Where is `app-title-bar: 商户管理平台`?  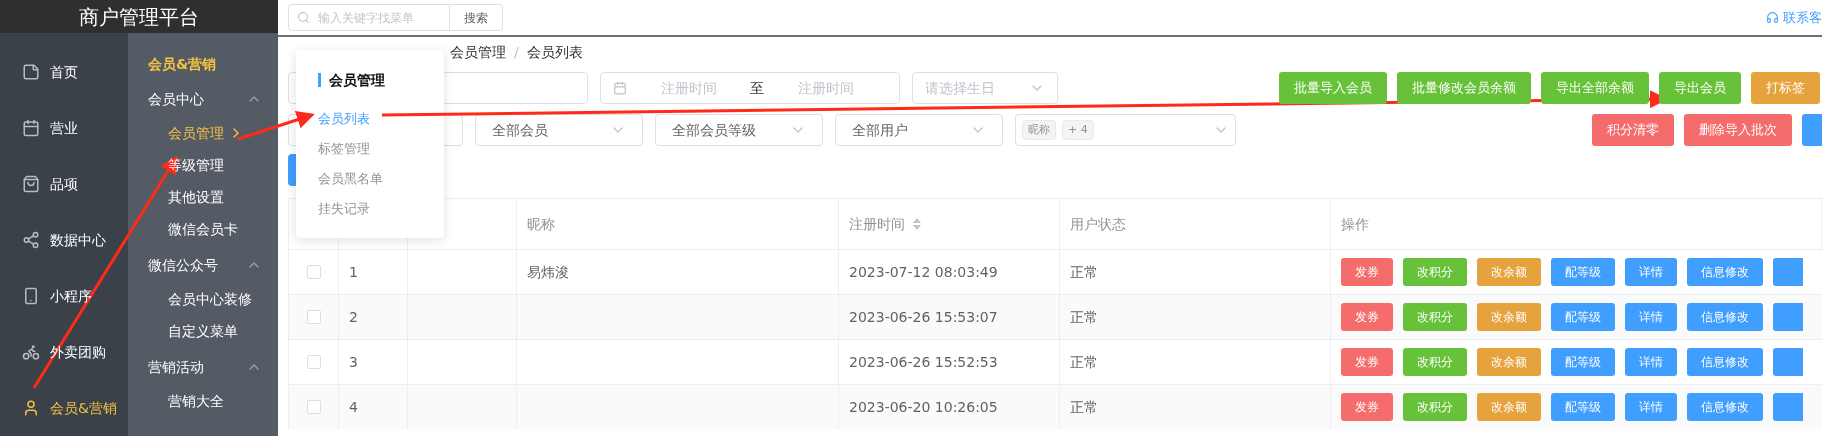
app-title-bar: 商户管理平台 is located at coordinates (139, 16).